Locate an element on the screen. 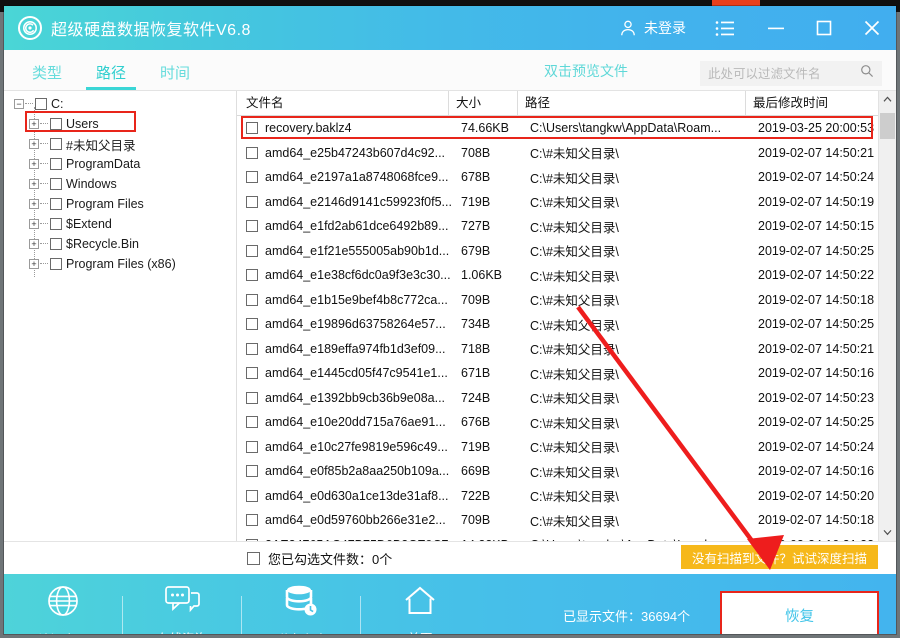 The width and height of the screenshot is (900, 638). tab-type: 类型 is located at coordinates (47, 76).